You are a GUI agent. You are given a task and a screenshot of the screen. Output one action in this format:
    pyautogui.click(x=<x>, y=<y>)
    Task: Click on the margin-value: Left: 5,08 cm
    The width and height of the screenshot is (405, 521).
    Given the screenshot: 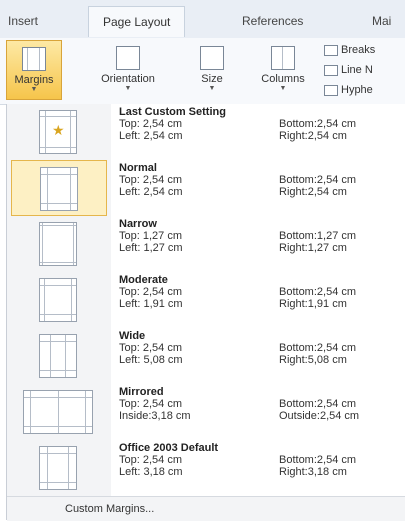 What is the action you would take?
    pyautogui.click(x=151, y=360)
    